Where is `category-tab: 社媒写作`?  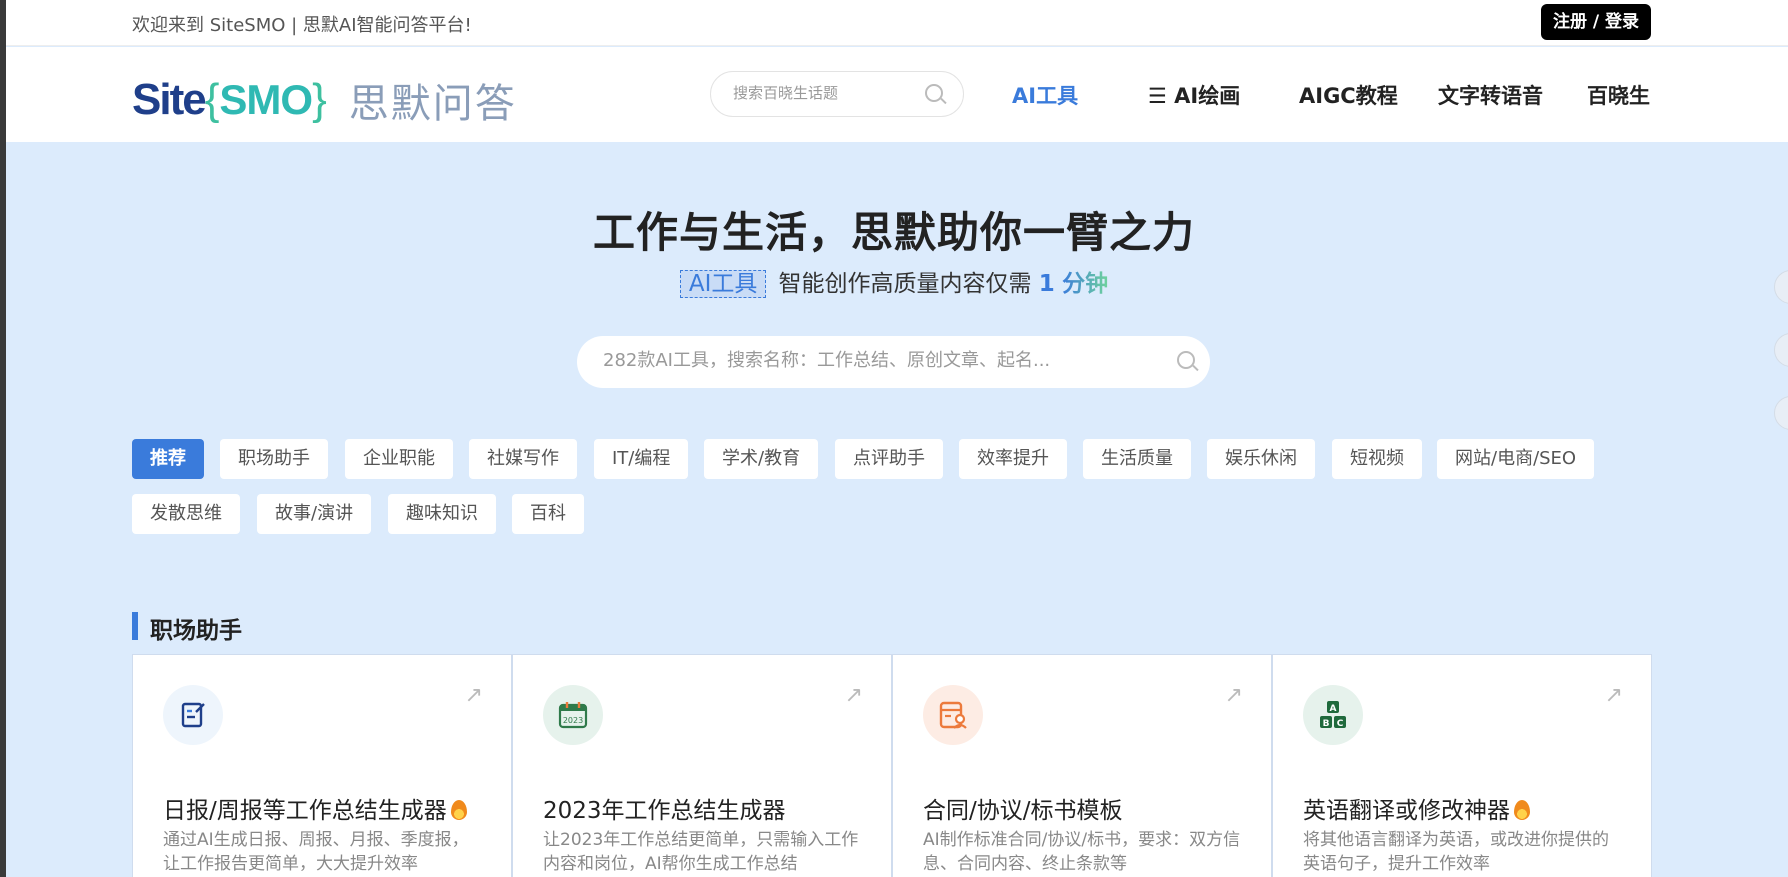
category-tab: 社媒写作 is located at coordinates (523, 459).